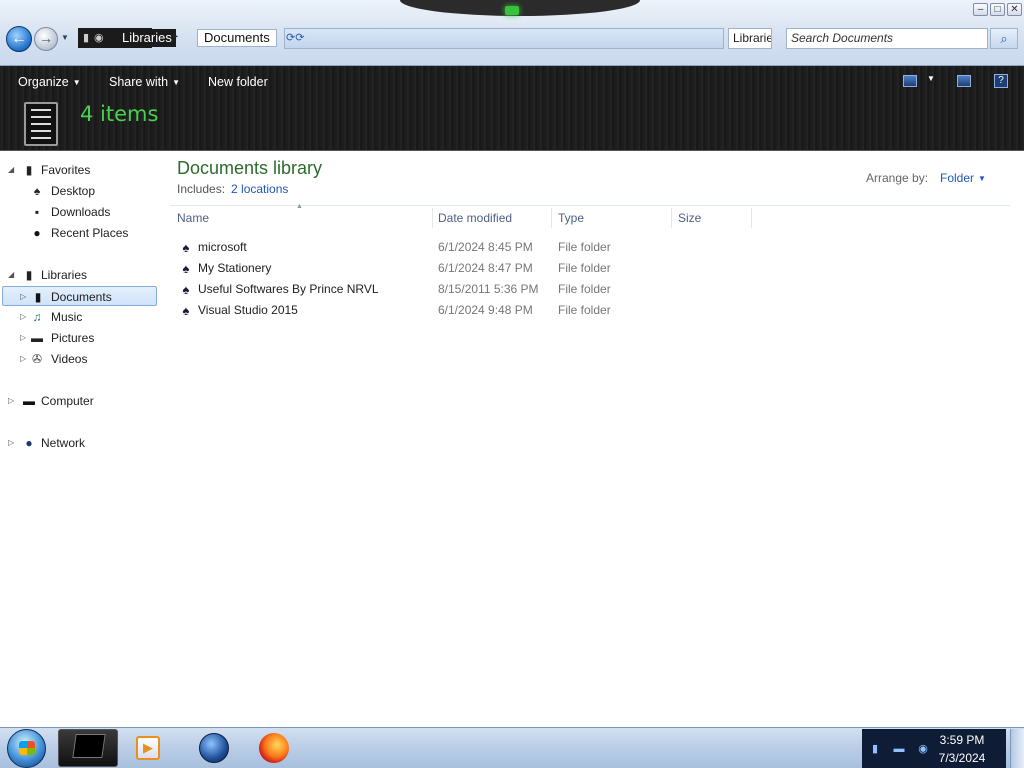 Image resolution: width=1024 pixels, height=768 pixels. What do you see at coordinates (488, 289) in the screenshot?
I see `file-date: 8/15/2011 5:36 PM` at bounding box center [488, 289].